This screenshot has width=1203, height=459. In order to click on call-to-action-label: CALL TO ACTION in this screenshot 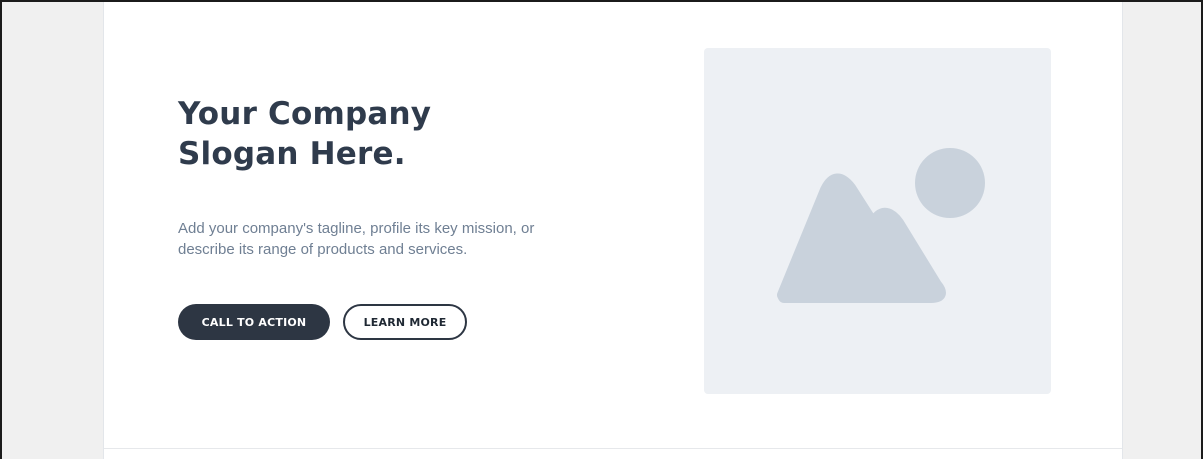, I will do `click(254, 322)`.